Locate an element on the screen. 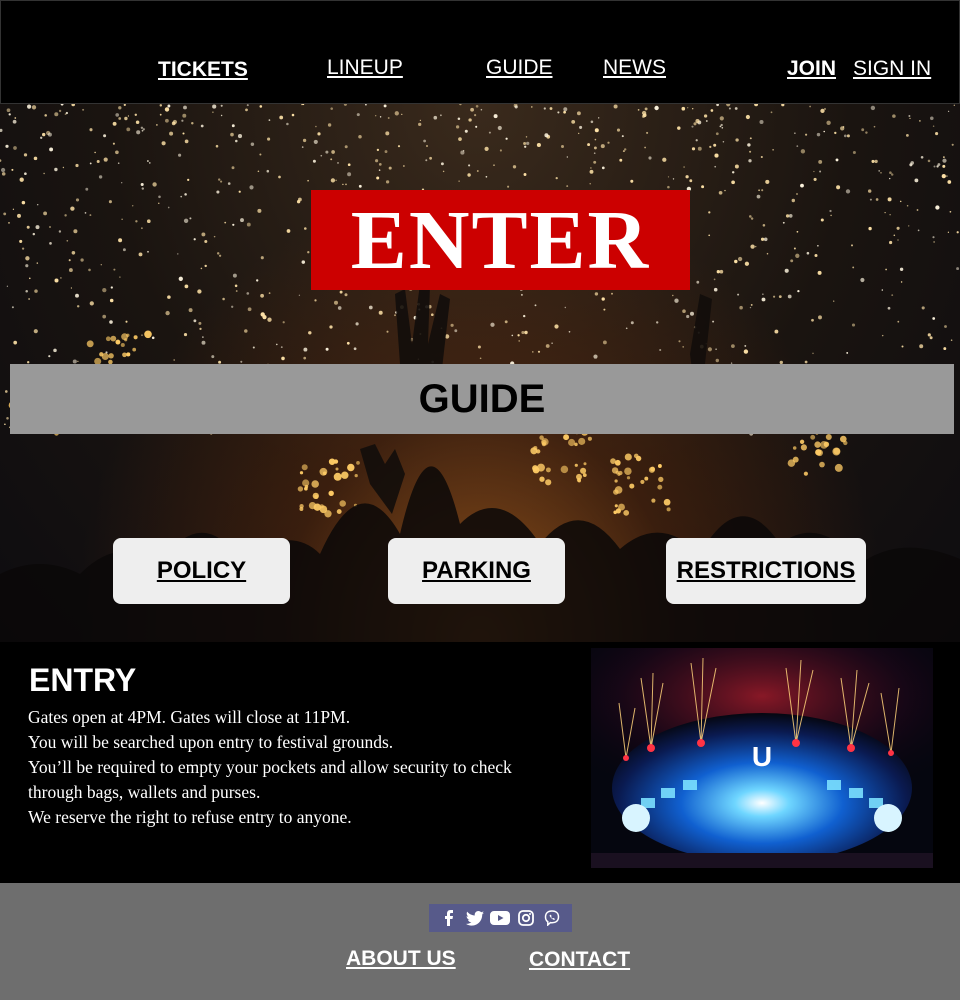 Image resolution: width=960 pixels, height=1000 pixels. social-icons-bar is located at coordinates (500, 918).